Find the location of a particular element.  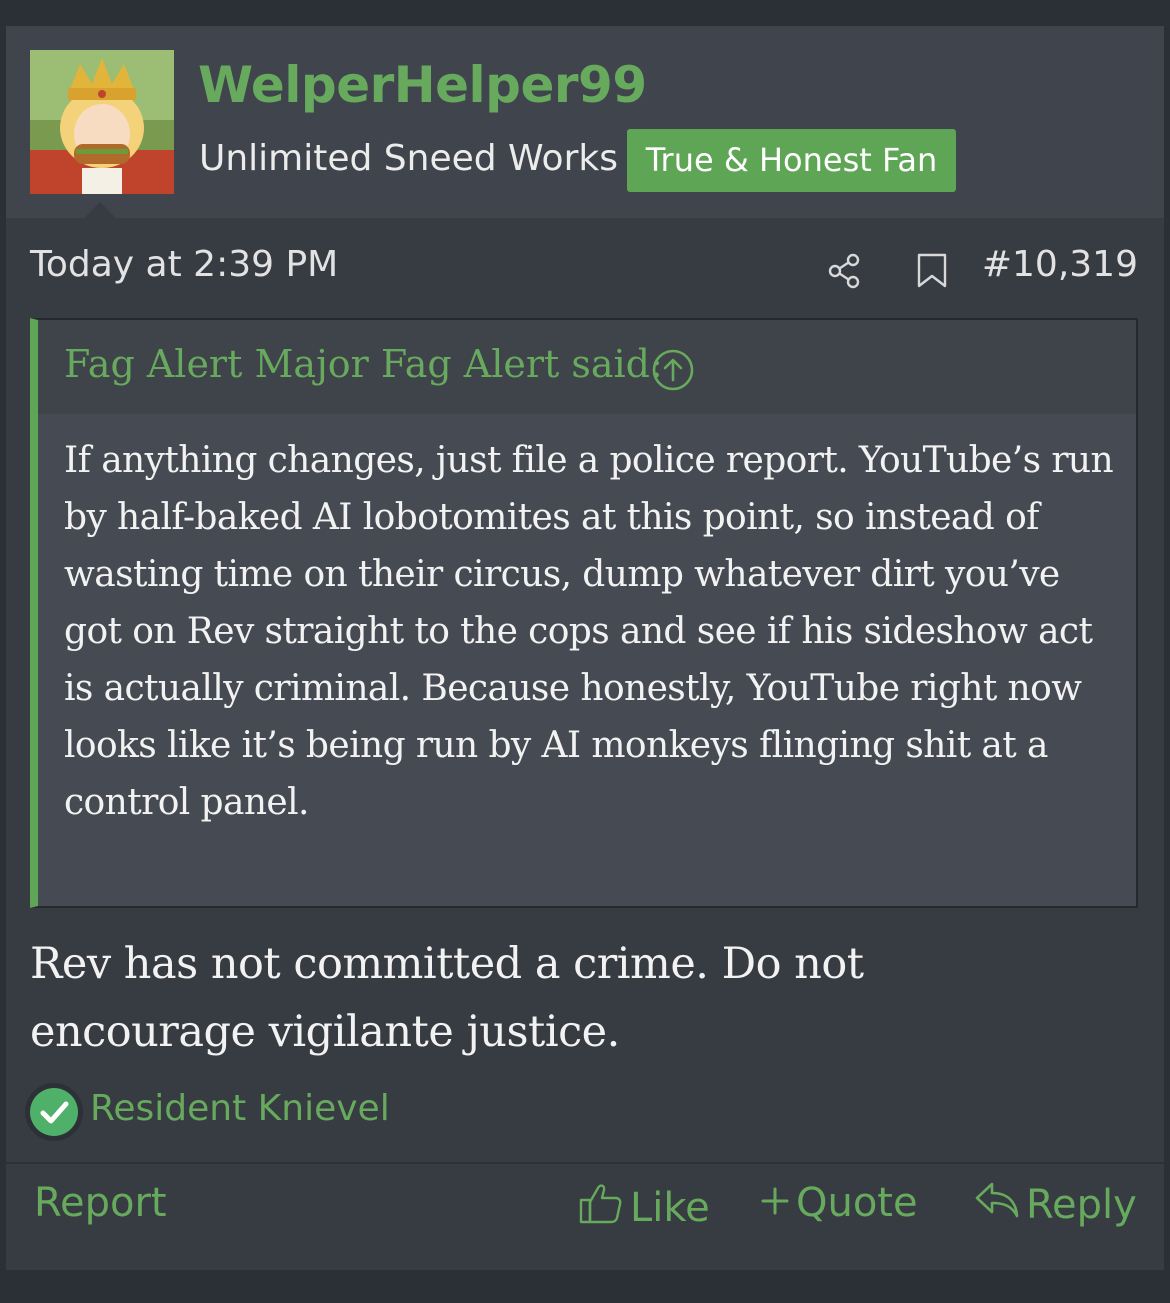

thumbs-up-icon is located at coordinates (604, 1208).